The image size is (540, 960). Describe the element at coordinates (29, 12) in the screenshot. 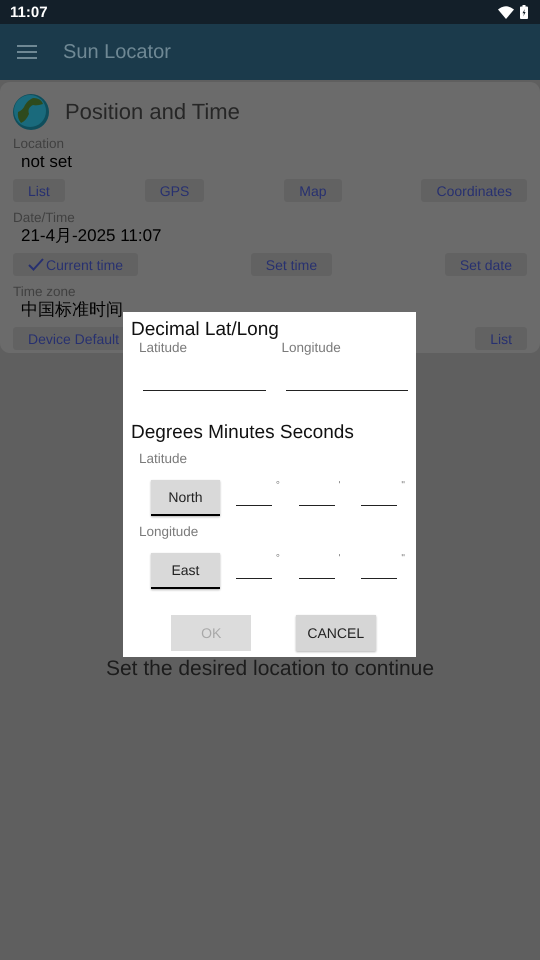

I see `status-time: 11:07` at that location.